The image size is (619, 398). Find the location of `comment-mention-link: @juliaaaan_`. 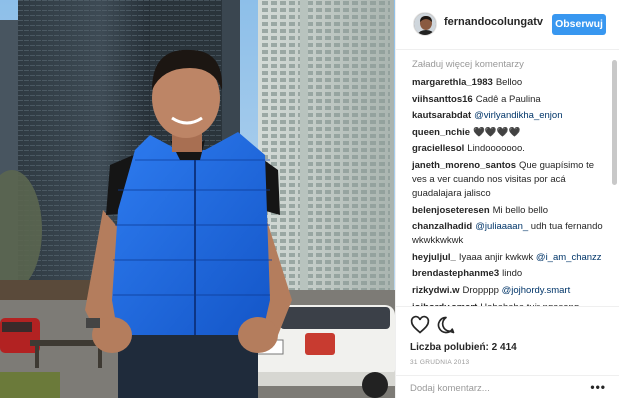

comment-mention-link: @juliaaaan_ is located at coordinates (501, 226).